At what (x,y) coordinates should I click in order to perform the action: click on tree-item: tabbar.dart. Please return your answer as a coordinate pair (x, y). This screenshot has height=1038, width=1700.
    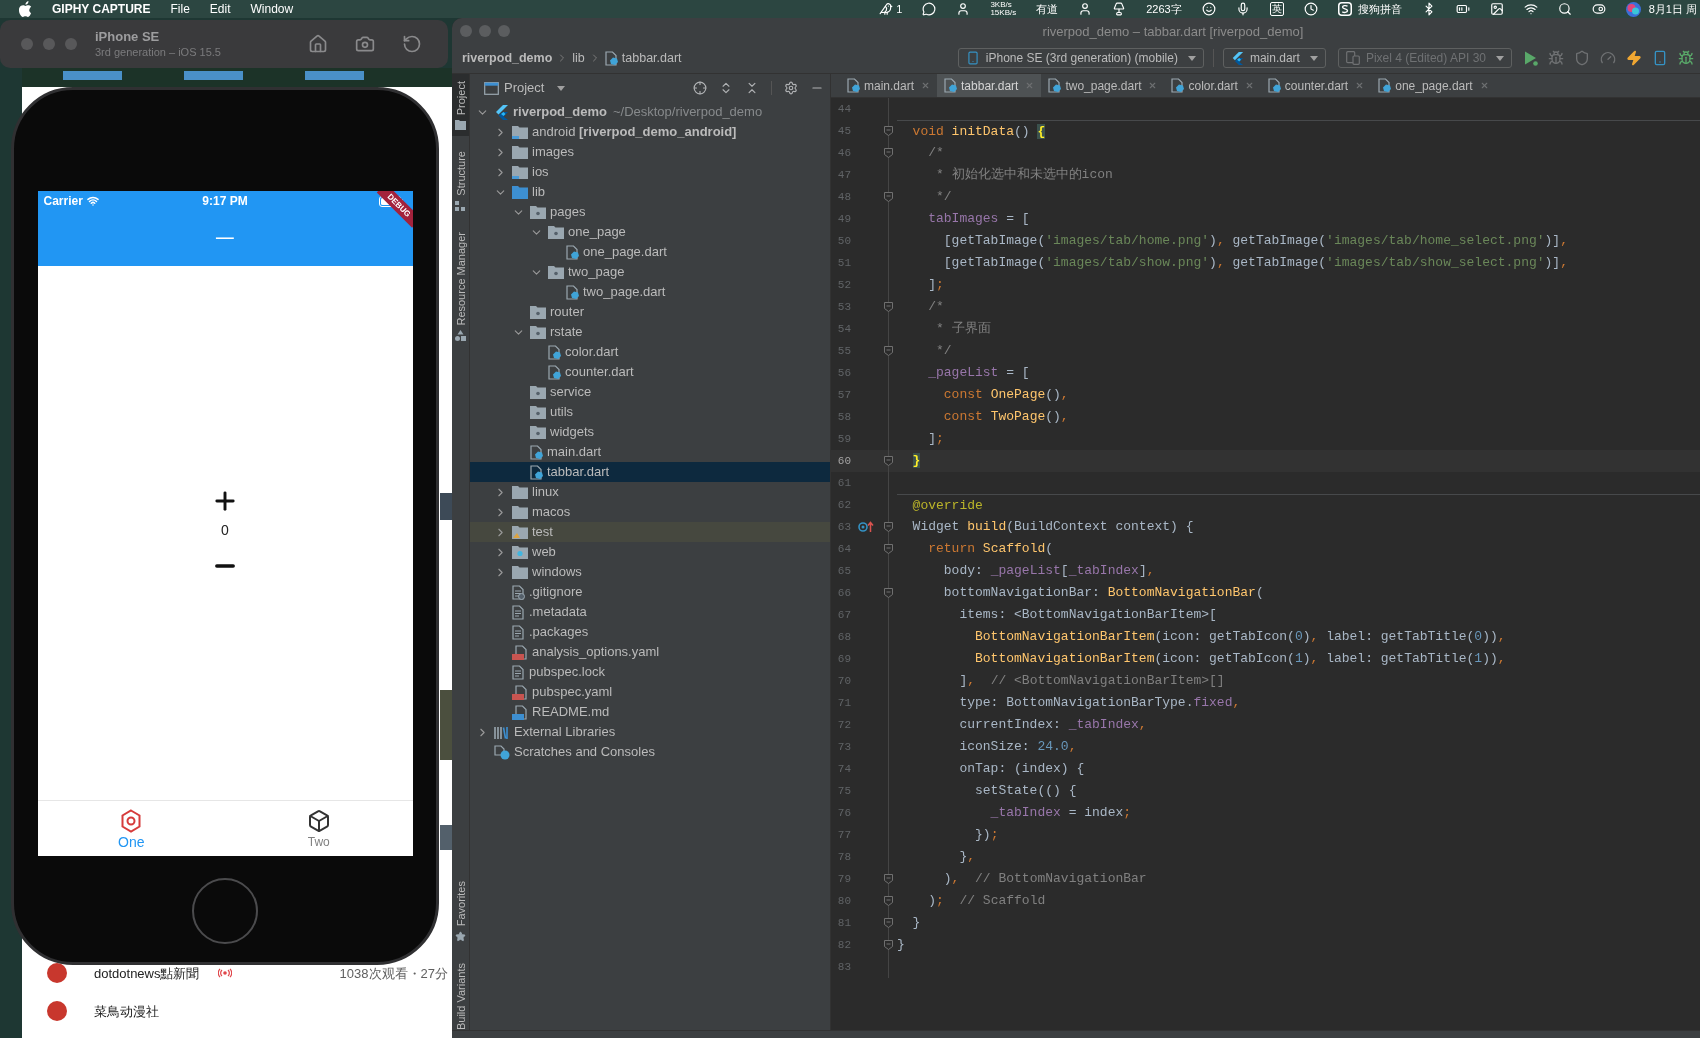
    Looking at the image, I should click on (650, 472).